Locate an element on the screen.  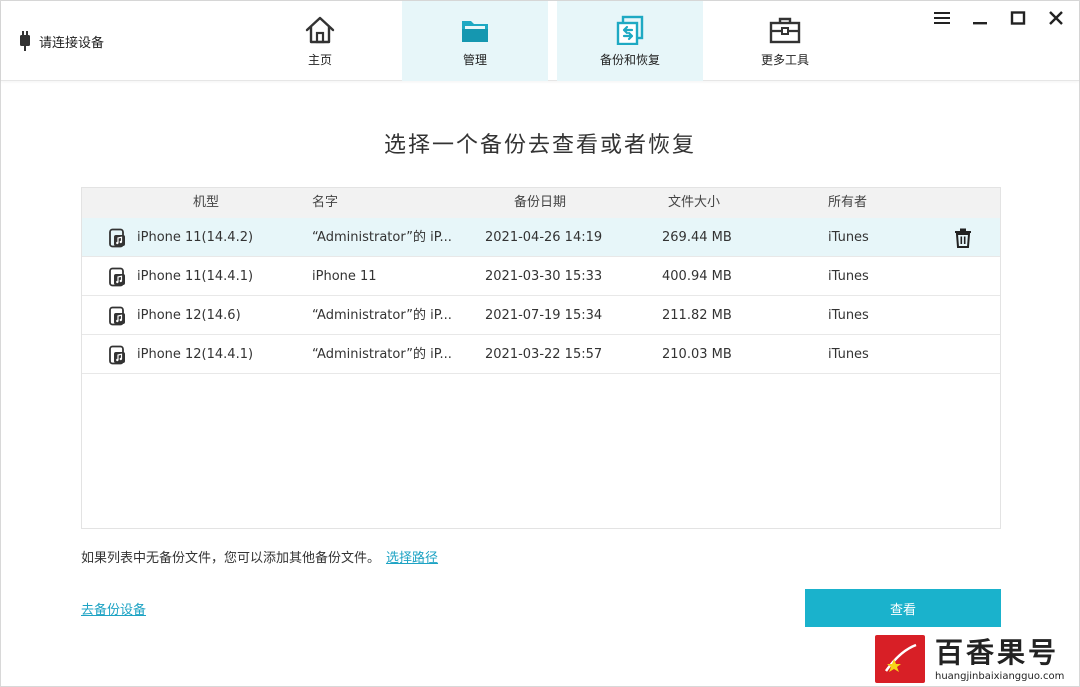
tab-more-tools-label: 更多工具 is located at coordinates (784, 60).